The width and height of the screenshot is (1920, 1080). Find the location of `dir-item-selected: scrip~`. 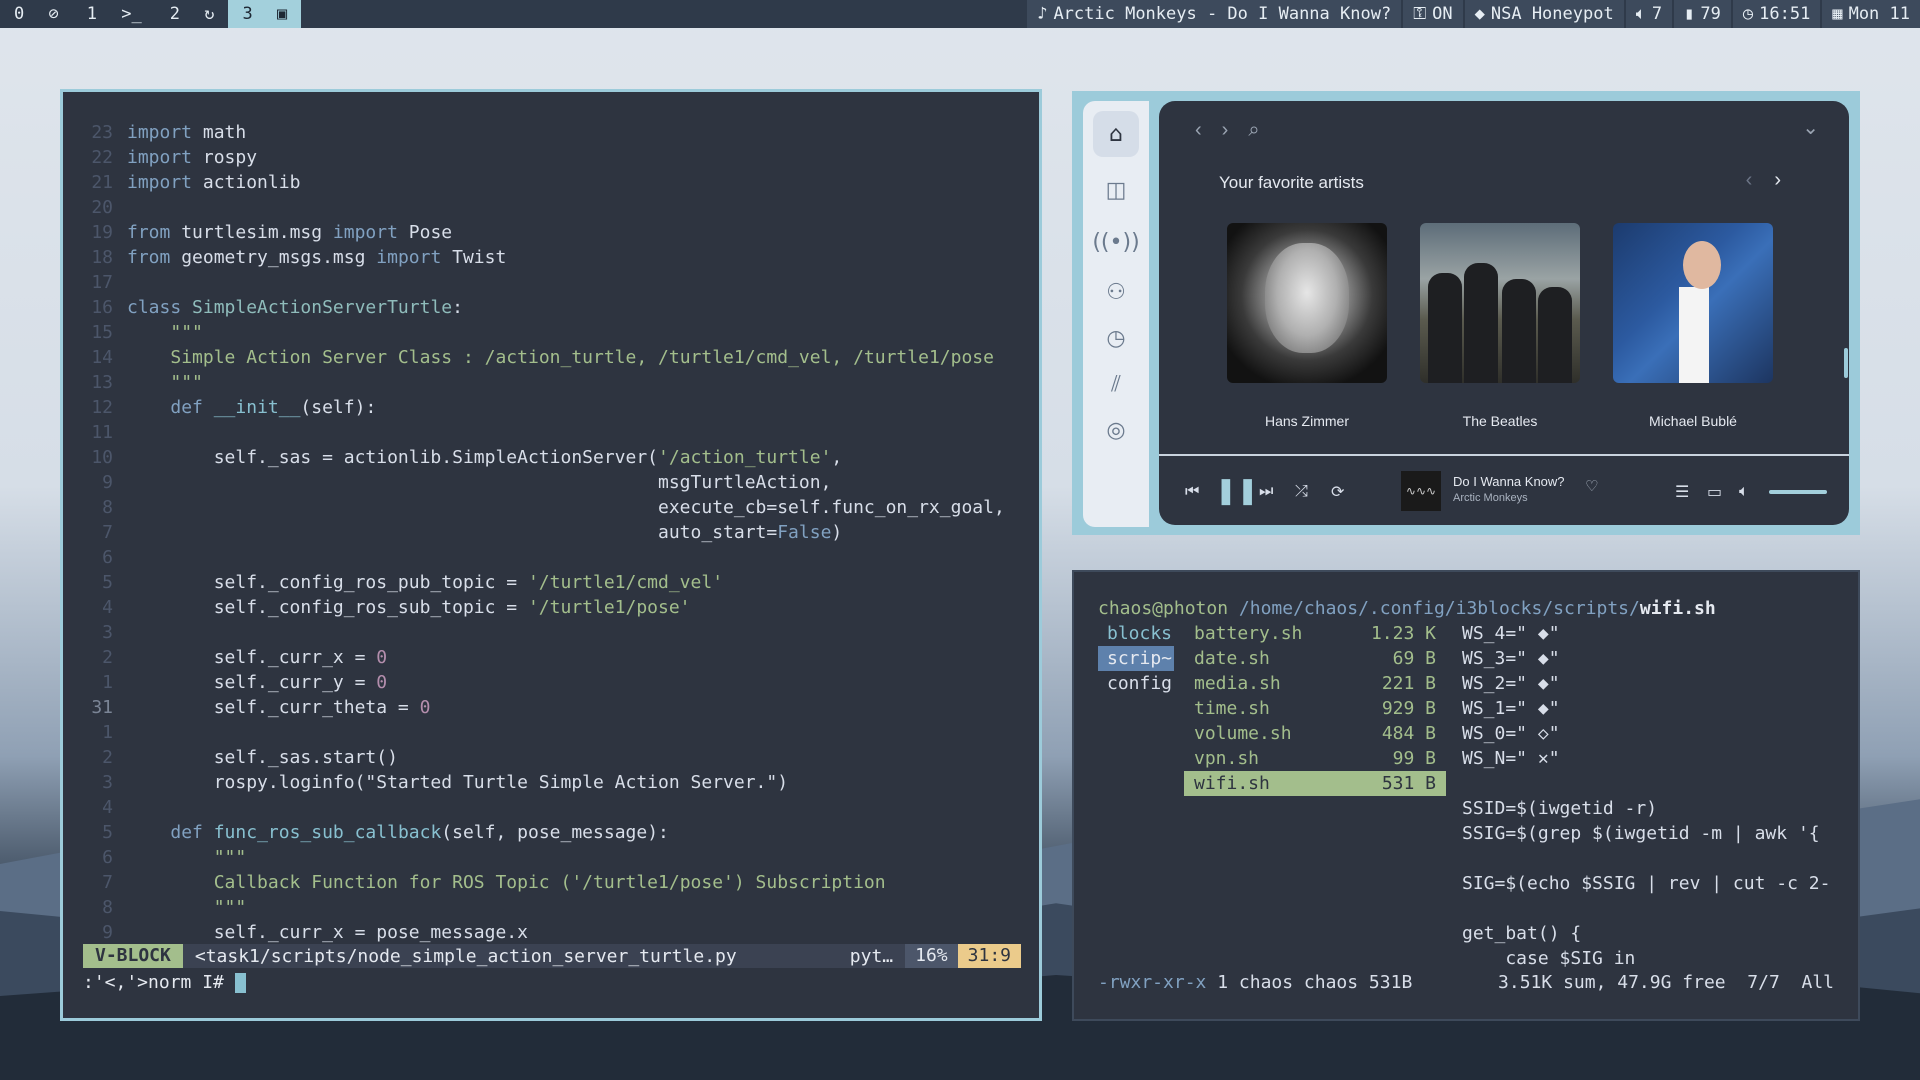

dir-item-selected: scrip~ is located at coordinates (1136, 658).